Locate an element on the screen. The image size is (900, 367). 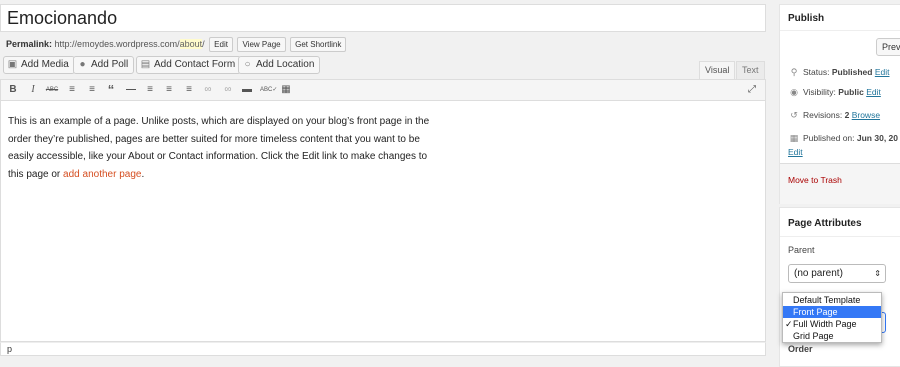
template-option-checked: ✓ Full Width Page is located at coordinates (832, 324).